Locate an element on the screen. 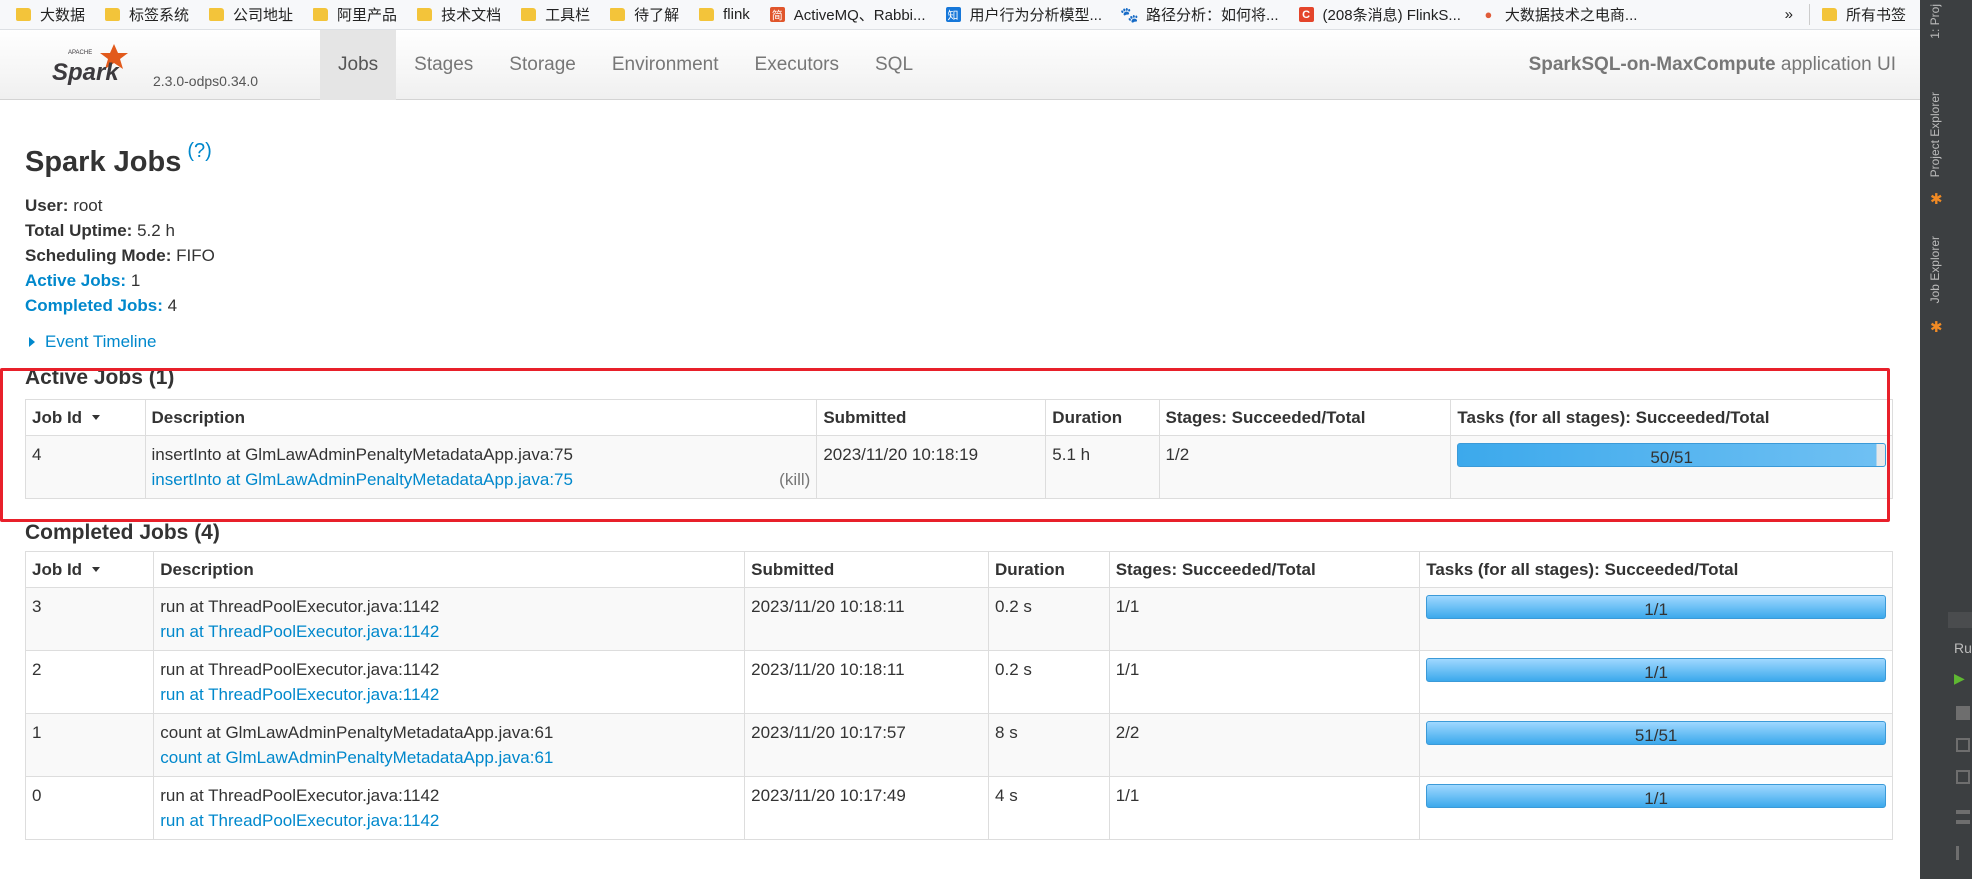  all-bookmarks-button: 所有书签 is located at coordinates (1857, 14).